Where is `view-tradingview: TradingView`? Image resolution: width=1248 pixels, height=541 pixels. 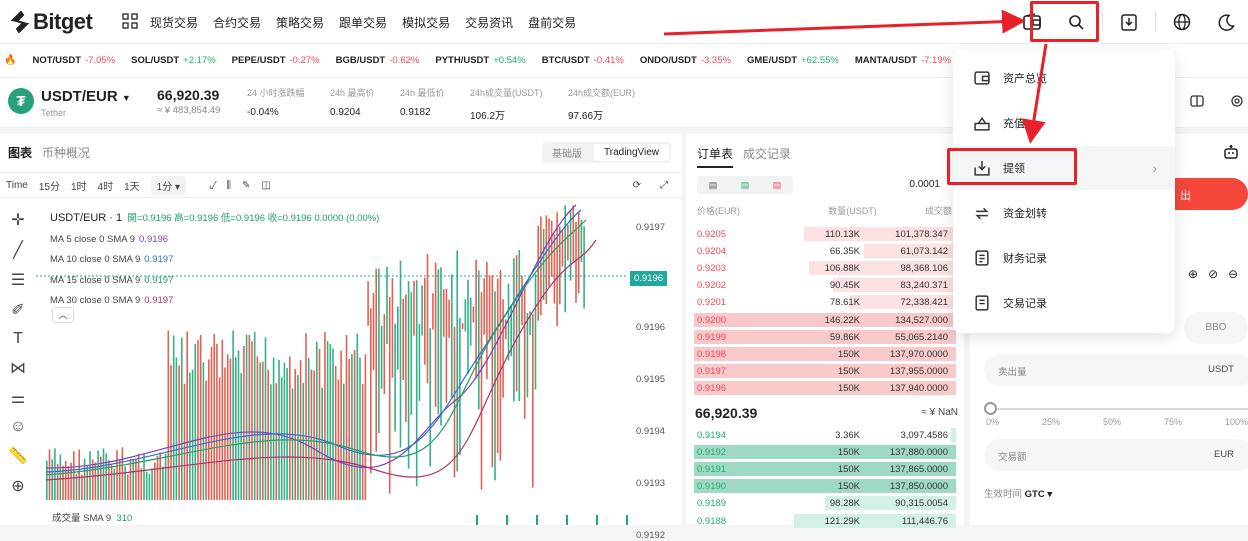
view-tradingview: TradingView is located at coordinates (632, 152).